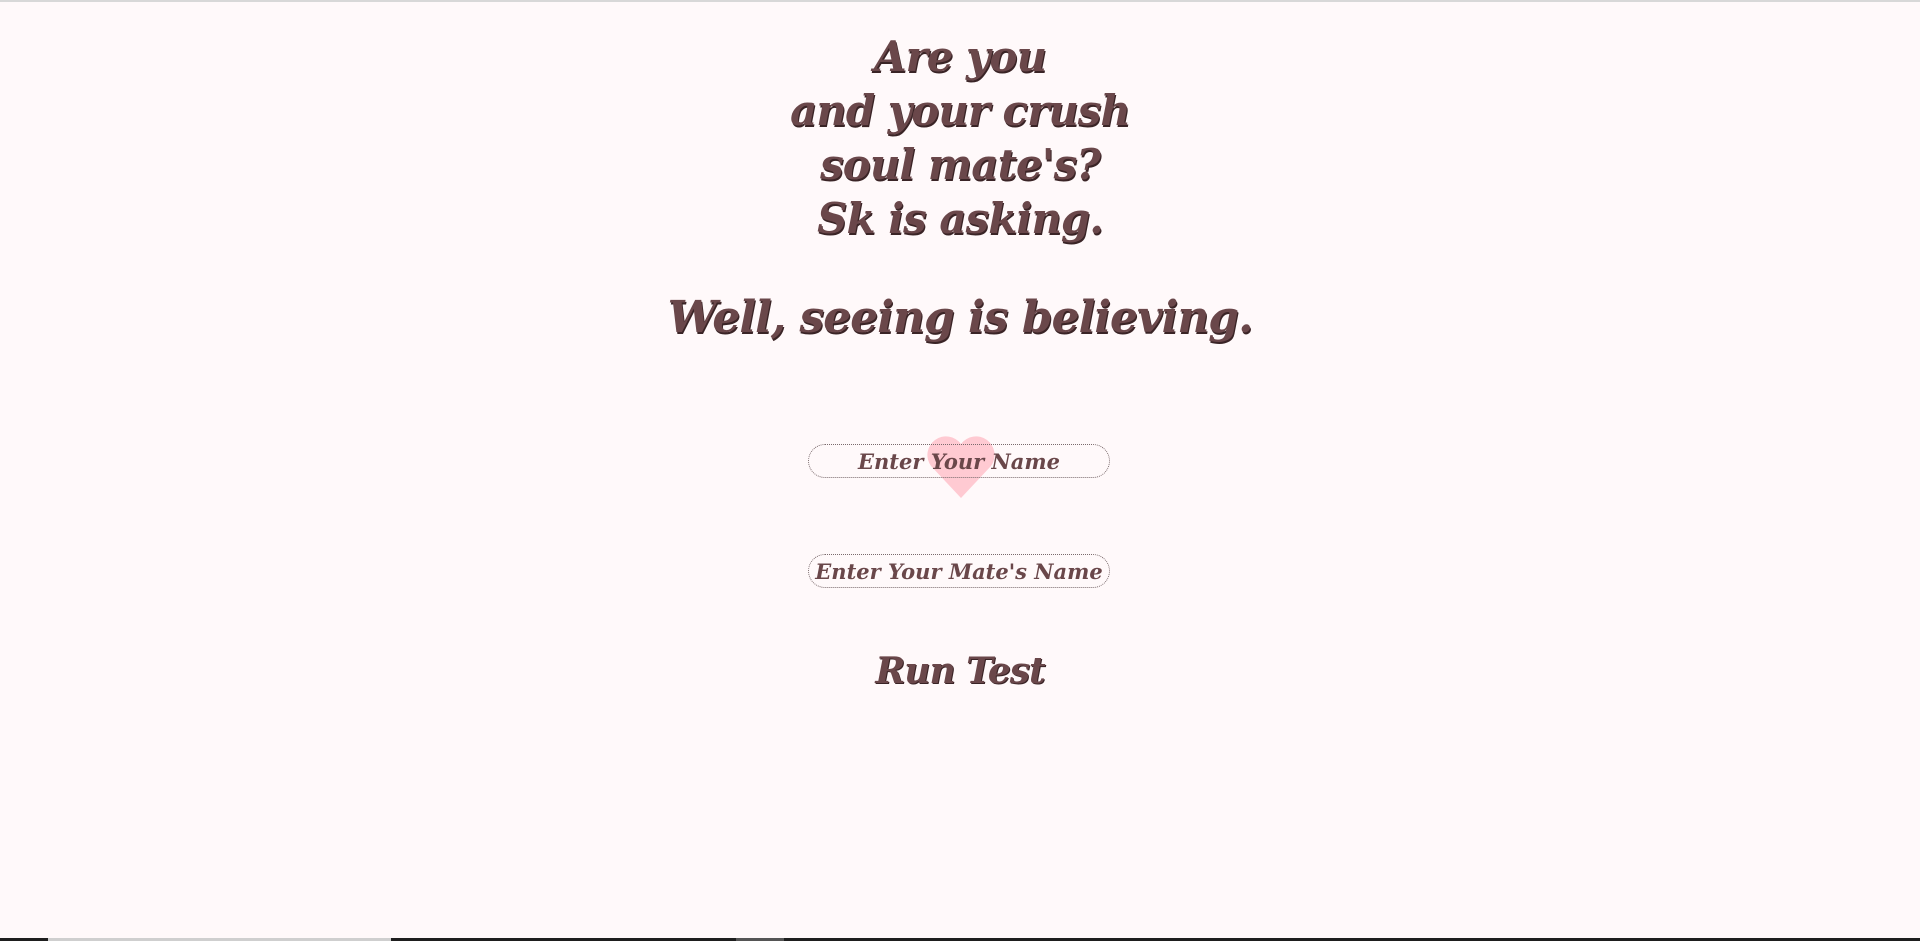  Describe the element at coordinates (960, 317) in the screenshot. I see `subheadline: Well, seeing is believing.` at that location.